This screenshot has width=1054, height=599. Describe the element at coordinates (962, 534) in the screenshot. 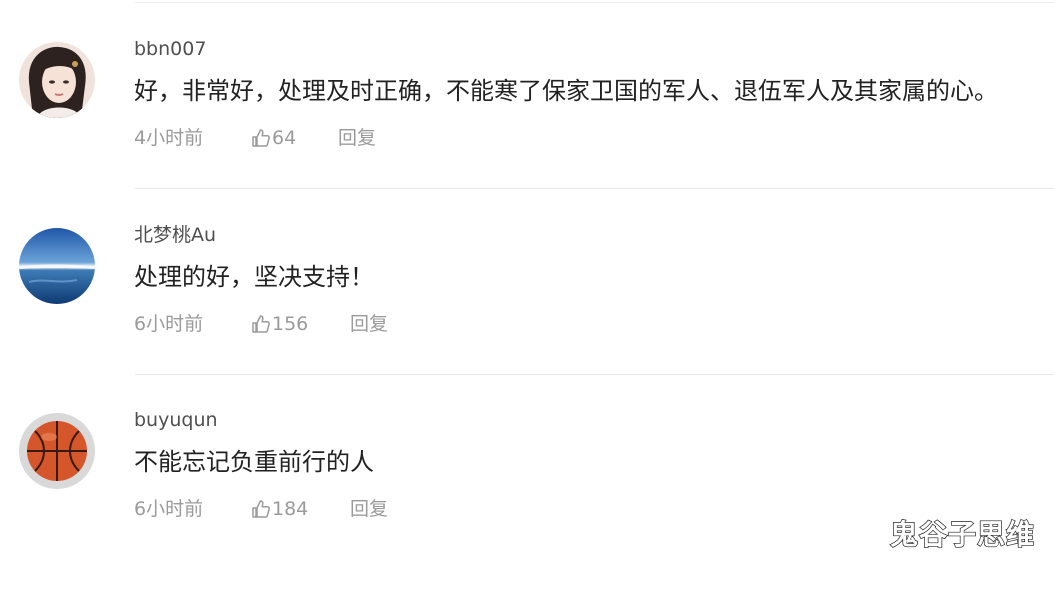

I see `watermark-text: 鬼谷子思维` at that location.